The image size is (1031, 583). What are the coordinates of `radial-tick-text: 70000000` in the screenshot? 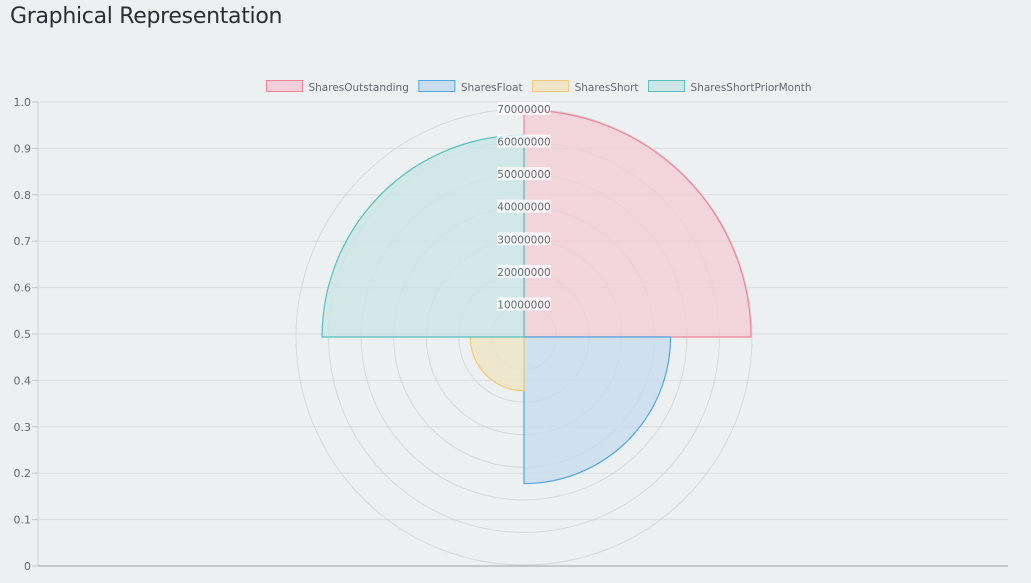 It's located at (523, 110).